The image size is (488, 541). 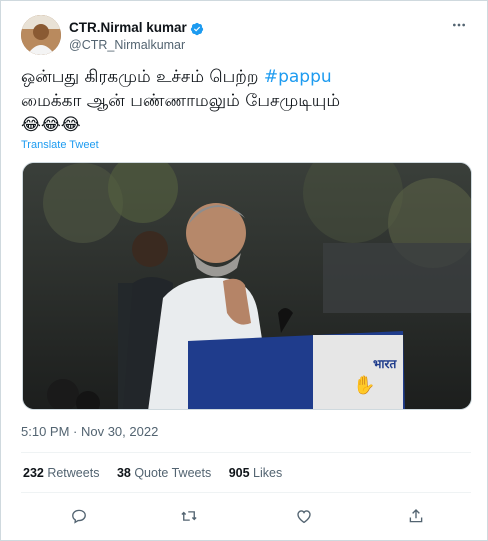 What do you see at coordinates (136, 45) in the screenshot?
I see `handle: @CTR_Nirmalkumar` at bounding box center [136, 45].